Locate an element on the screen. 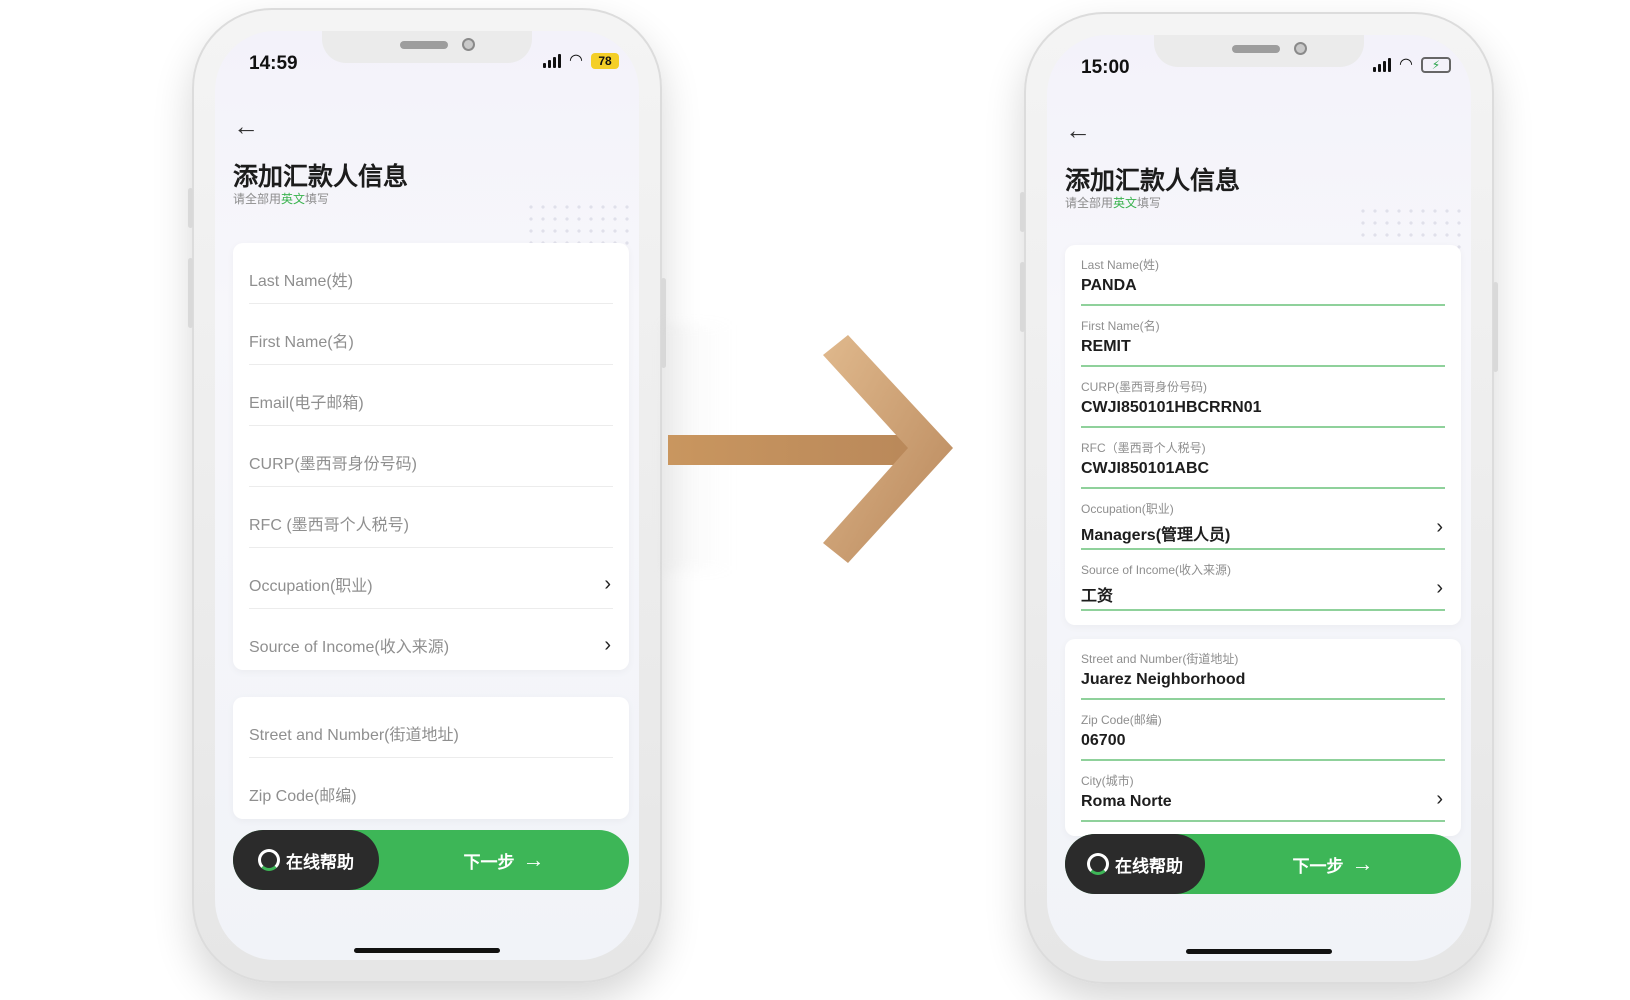  first-name-field: First Name(名) REMIT is located at coordinates (1263, 336).